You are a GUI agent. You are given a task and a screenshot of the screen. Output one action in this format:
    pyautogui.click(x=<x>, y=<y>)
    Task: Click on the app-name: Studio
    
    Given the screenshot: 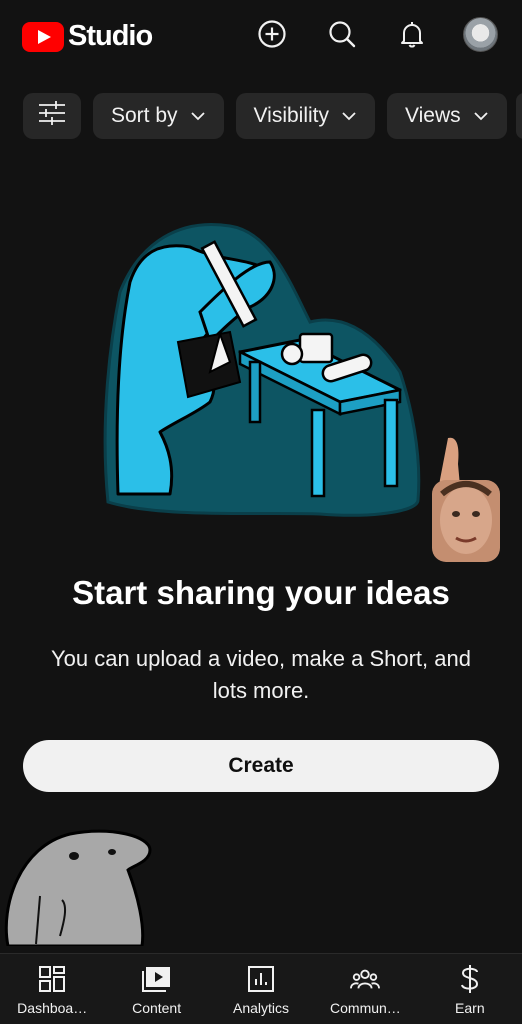 What is the action you would take?
    pyautogui.click(x=110, y=36)
    